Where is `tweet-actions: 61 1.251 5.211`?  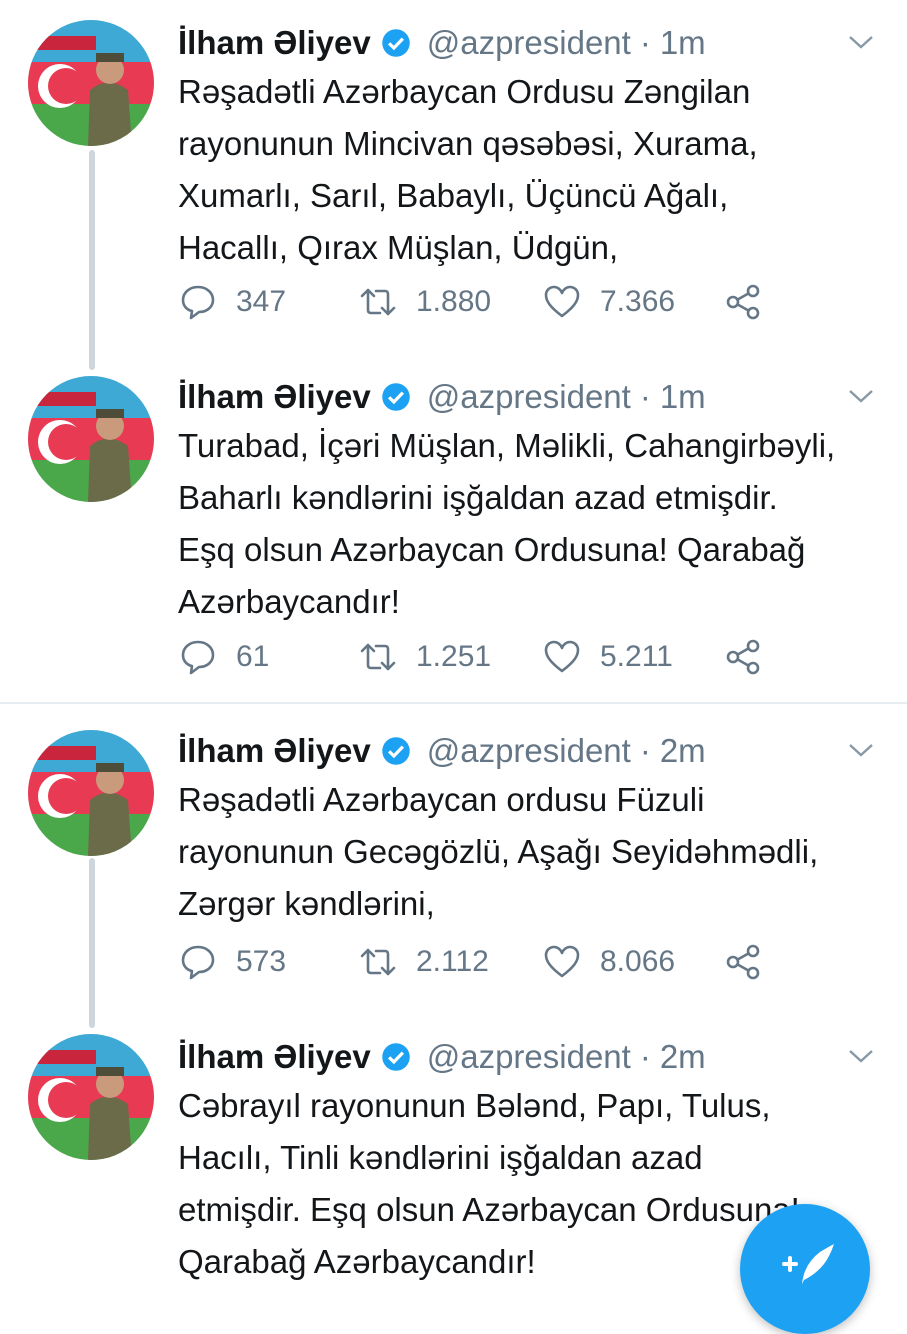
tweet-actions: 61 1.251 5.211 is located at coordinates (528, 657).